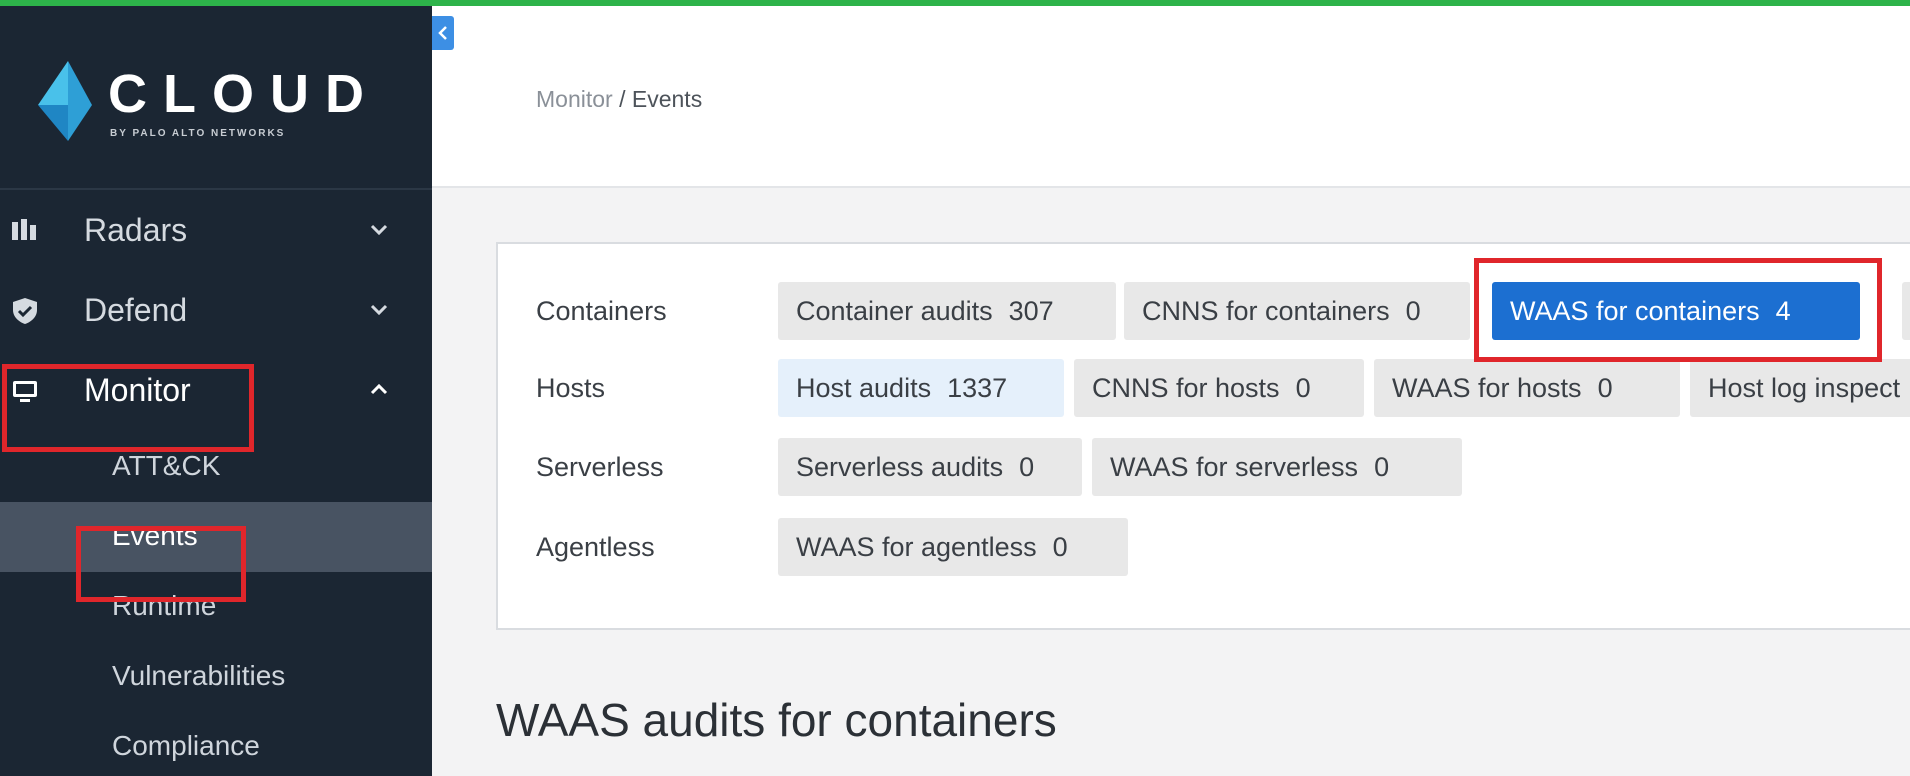 The width and height of the screenshot is (1910, 776). Describe the element at coordinates (600, 467) in the screenshot. I see `filter-row-label-serverless: Serverless` at that location.